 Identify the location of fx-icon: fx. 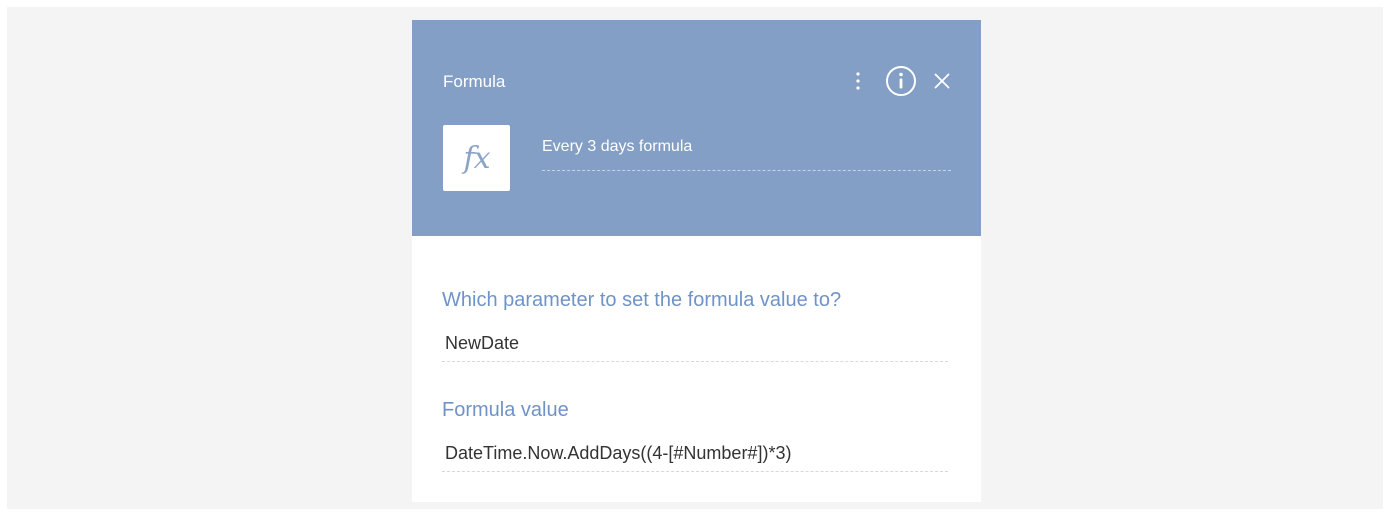
(476, 158).